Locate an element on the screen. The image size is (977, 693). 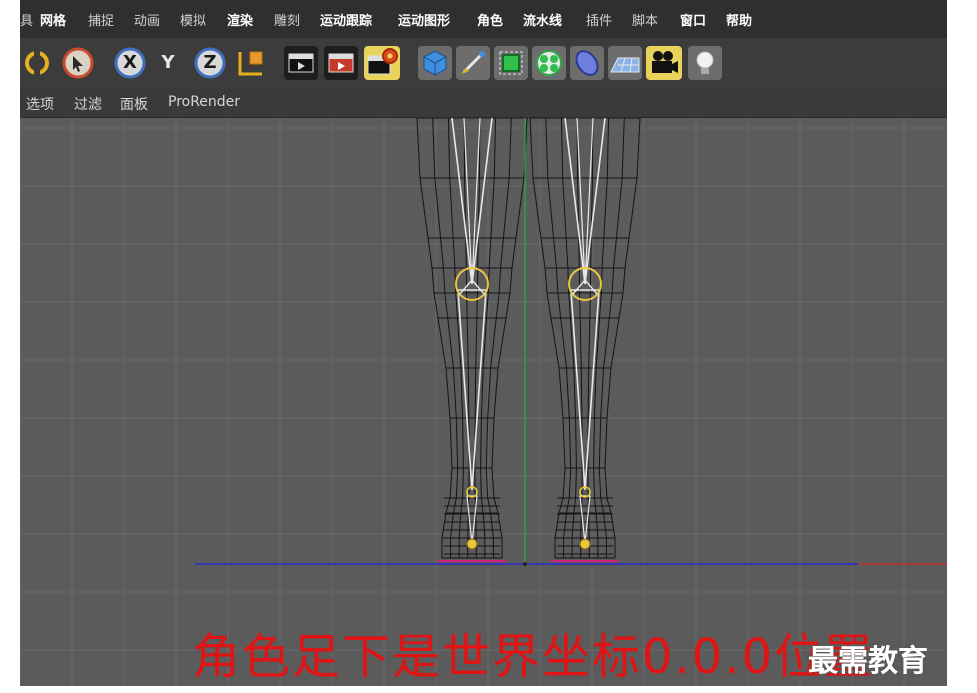
live-selection-button is located at coordinates (78, 63).